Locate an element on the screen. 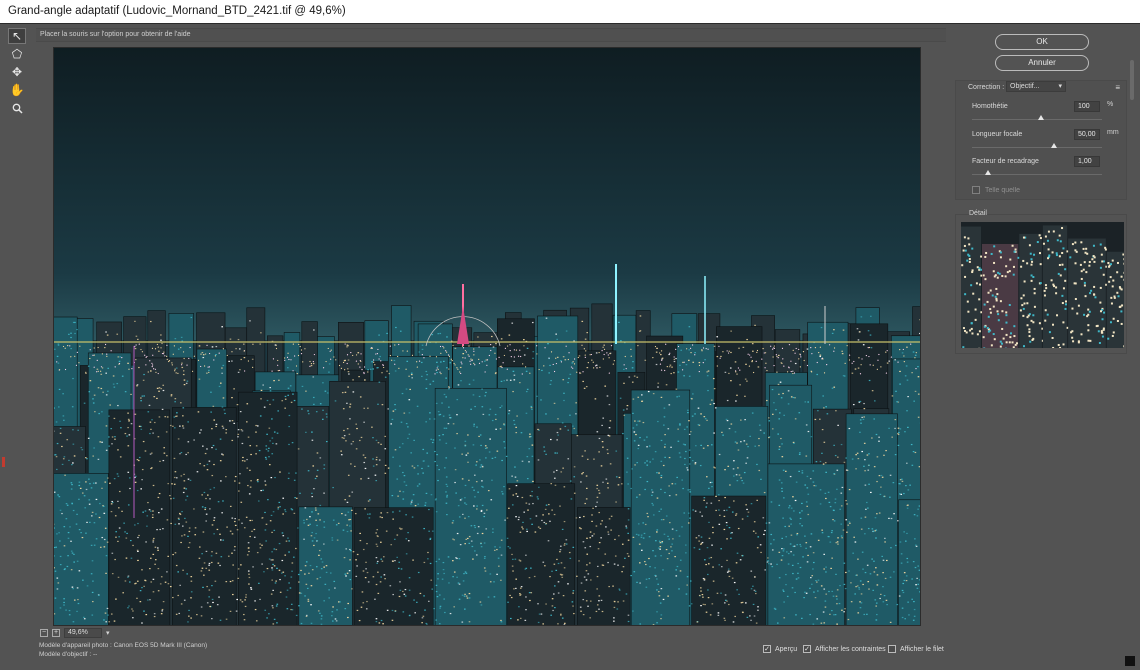 Image resolution: width=1140 pixels, height=670 pixels. homothetie-field: 100 is located at coordinates (1087, 106).